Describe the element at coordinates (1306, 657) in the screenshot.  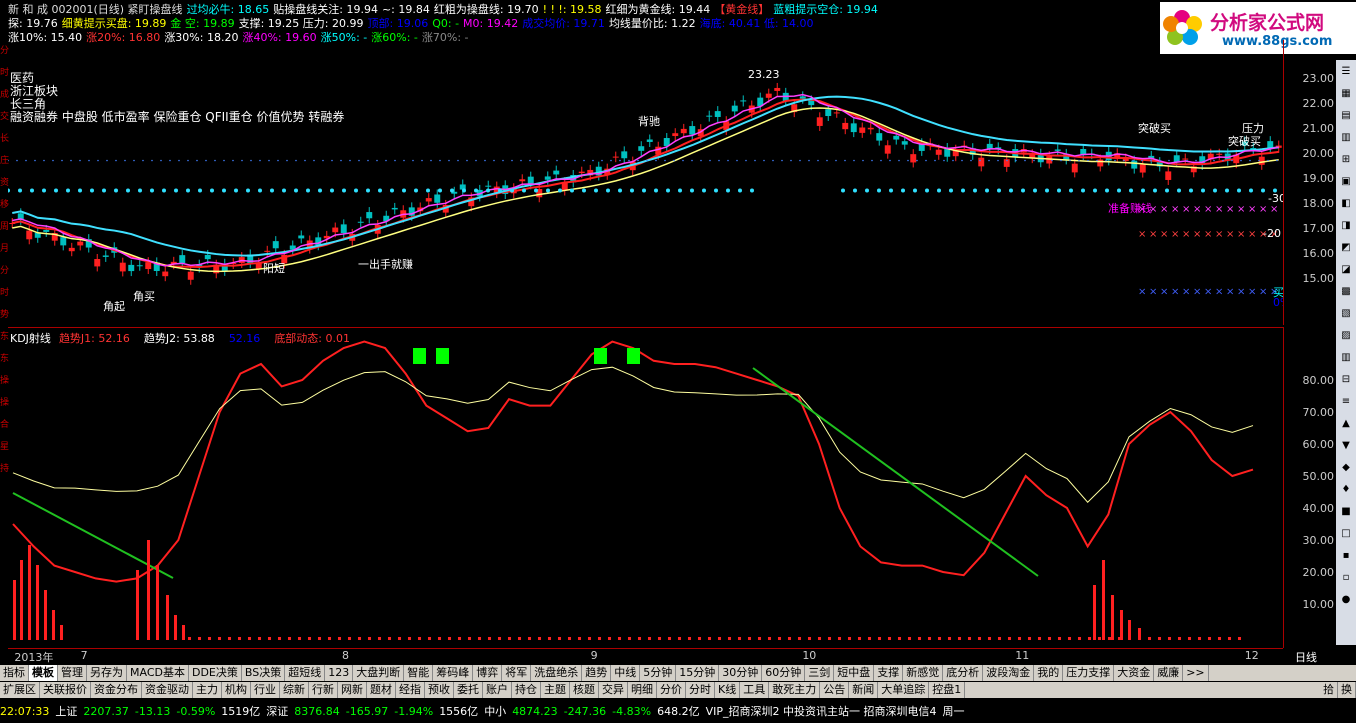
I see `period-label: 日线` at that location.